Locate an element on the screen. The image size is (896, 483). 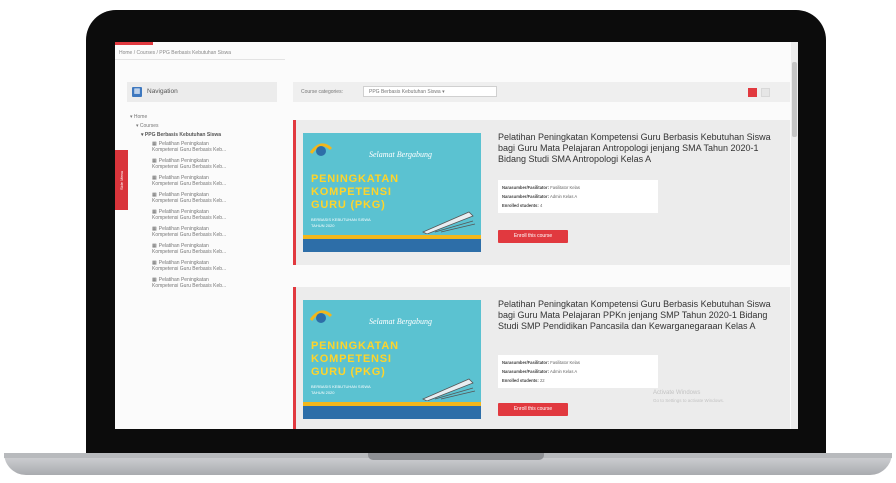
breadcrumb-divider is located at coordinates (200, 59).